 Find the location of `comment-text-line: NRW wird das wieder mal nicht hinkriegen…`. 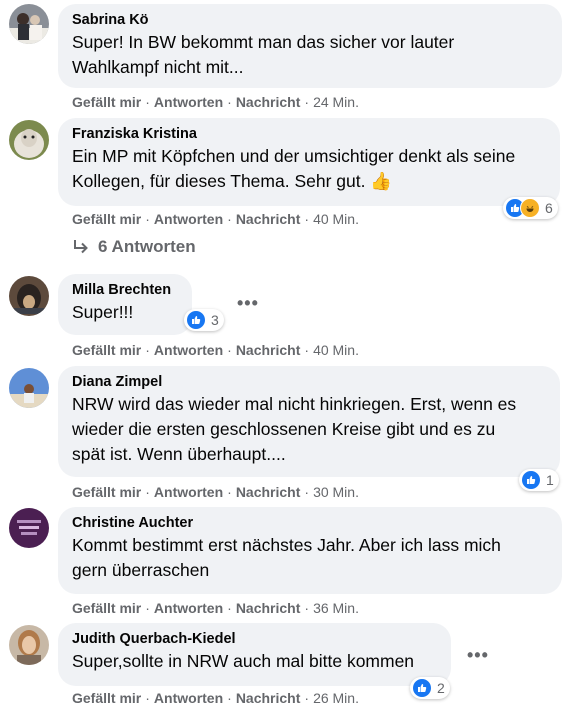

comment-text-line: NRW wird das wieder mal nicht hinkriegen… is located at coordinates (294, 404).